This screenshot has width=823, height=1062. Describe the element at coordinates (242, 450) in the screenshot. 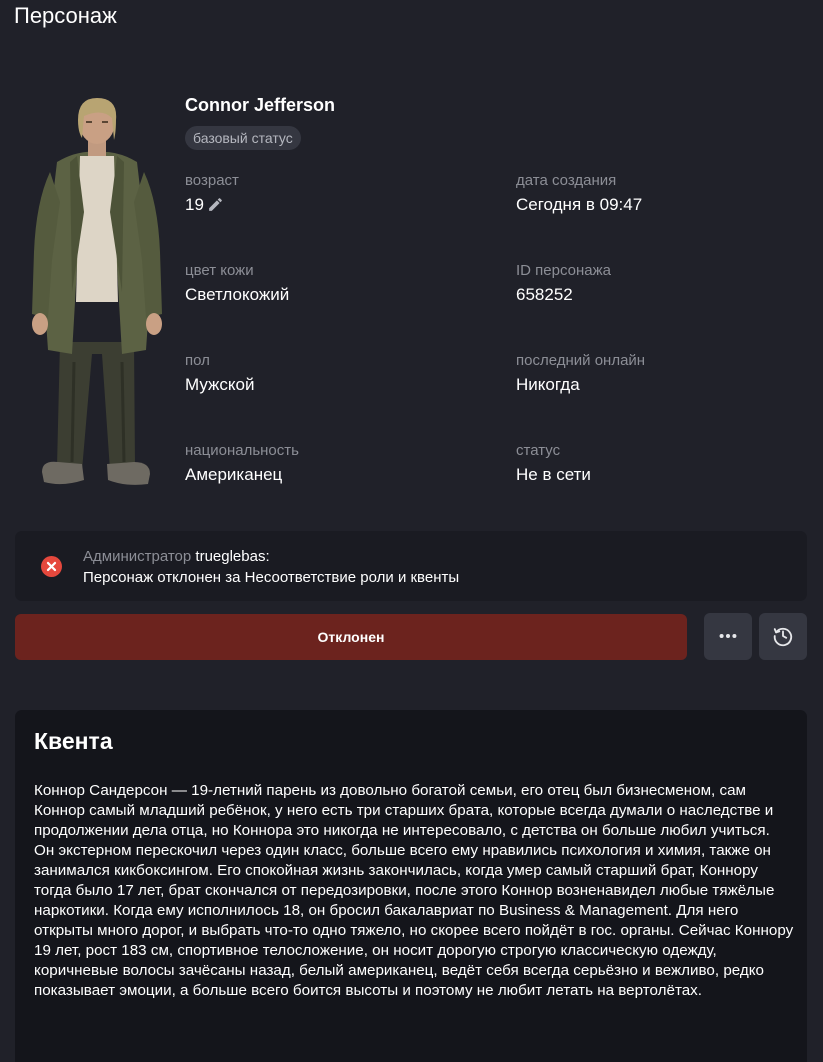

I see `nationality-label: национальность` at that location.